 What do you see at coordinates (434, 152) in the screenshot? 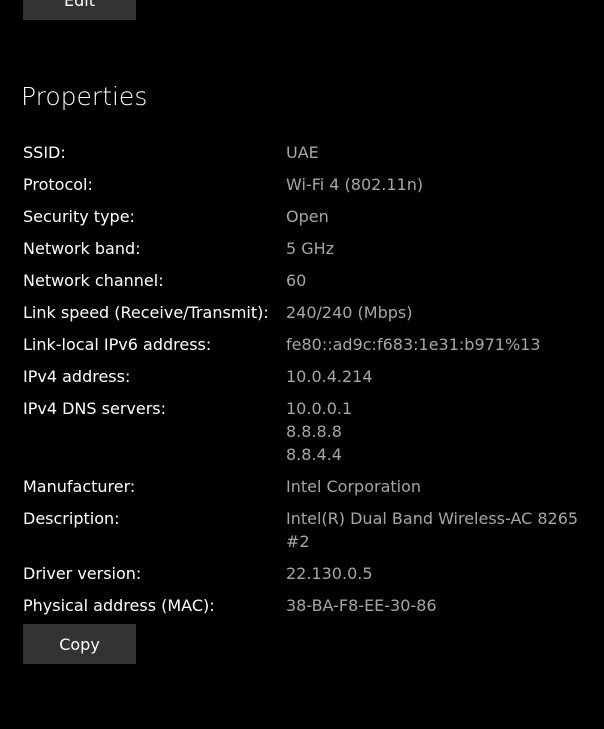
I see `property-value: UAE` at bounding box center [434, 152].